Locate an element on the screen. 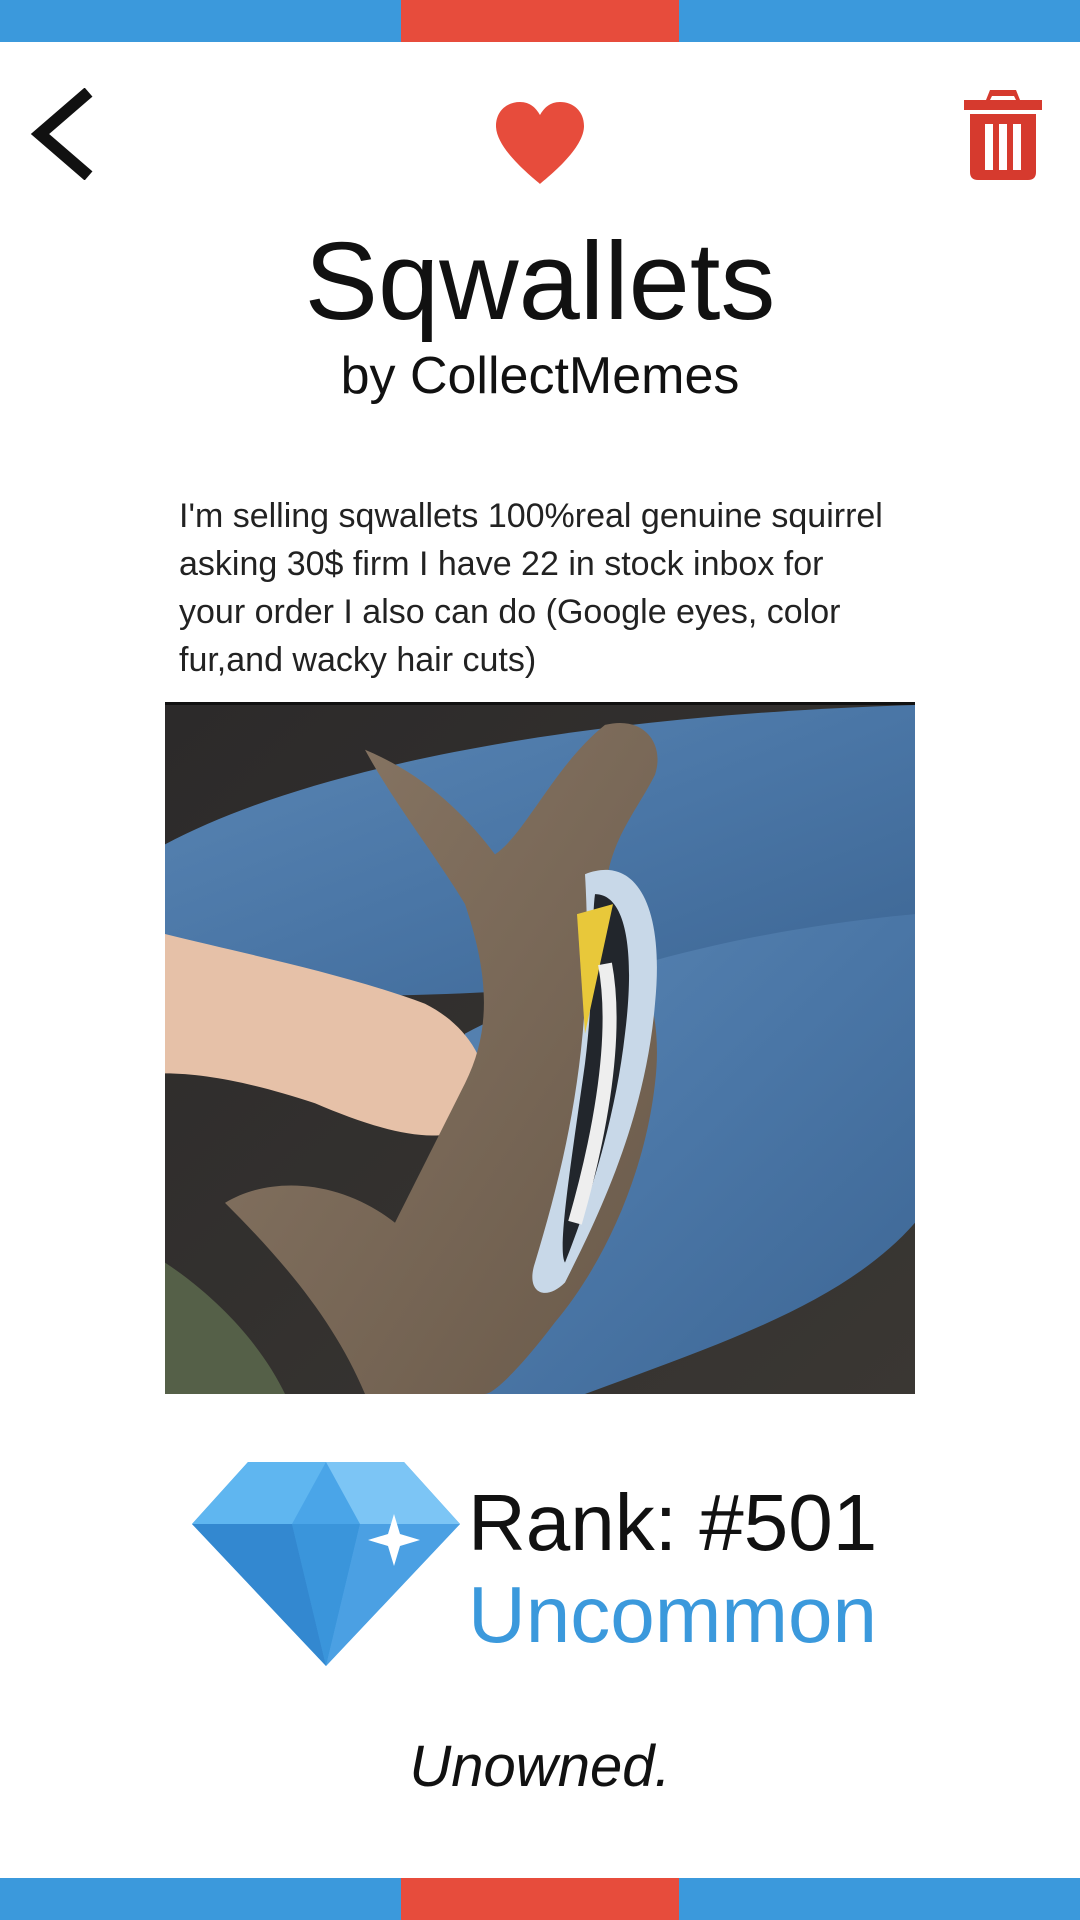 This screenshot has height=1920, width=1080. rank-label: Rank: #501 is located at coordinates (673, 1522).